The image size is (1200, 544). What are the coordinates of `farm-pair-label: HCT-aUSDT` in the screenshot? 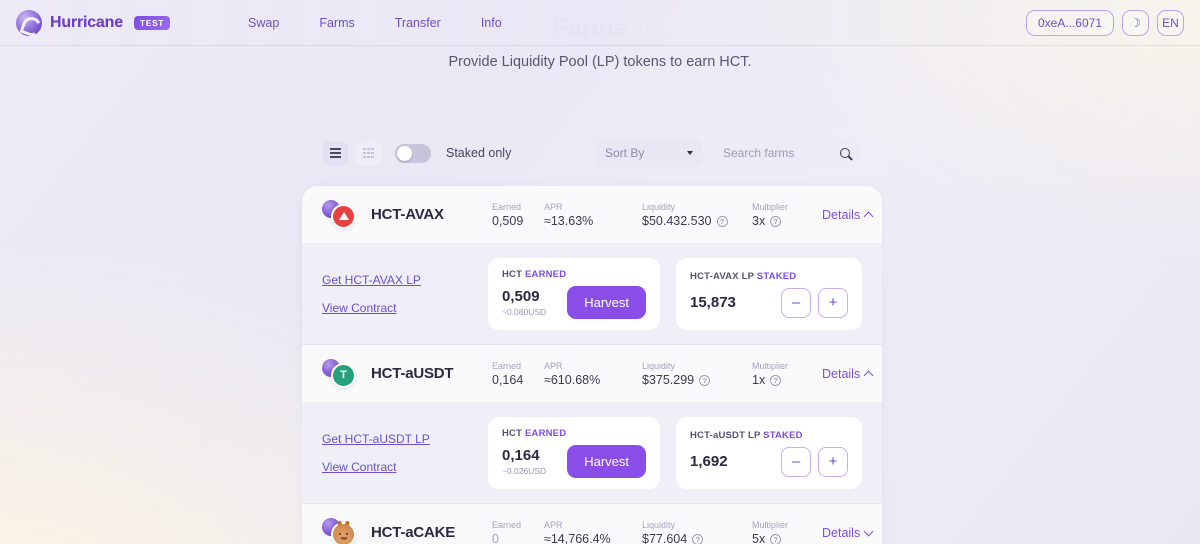 It's located at (412, 373).